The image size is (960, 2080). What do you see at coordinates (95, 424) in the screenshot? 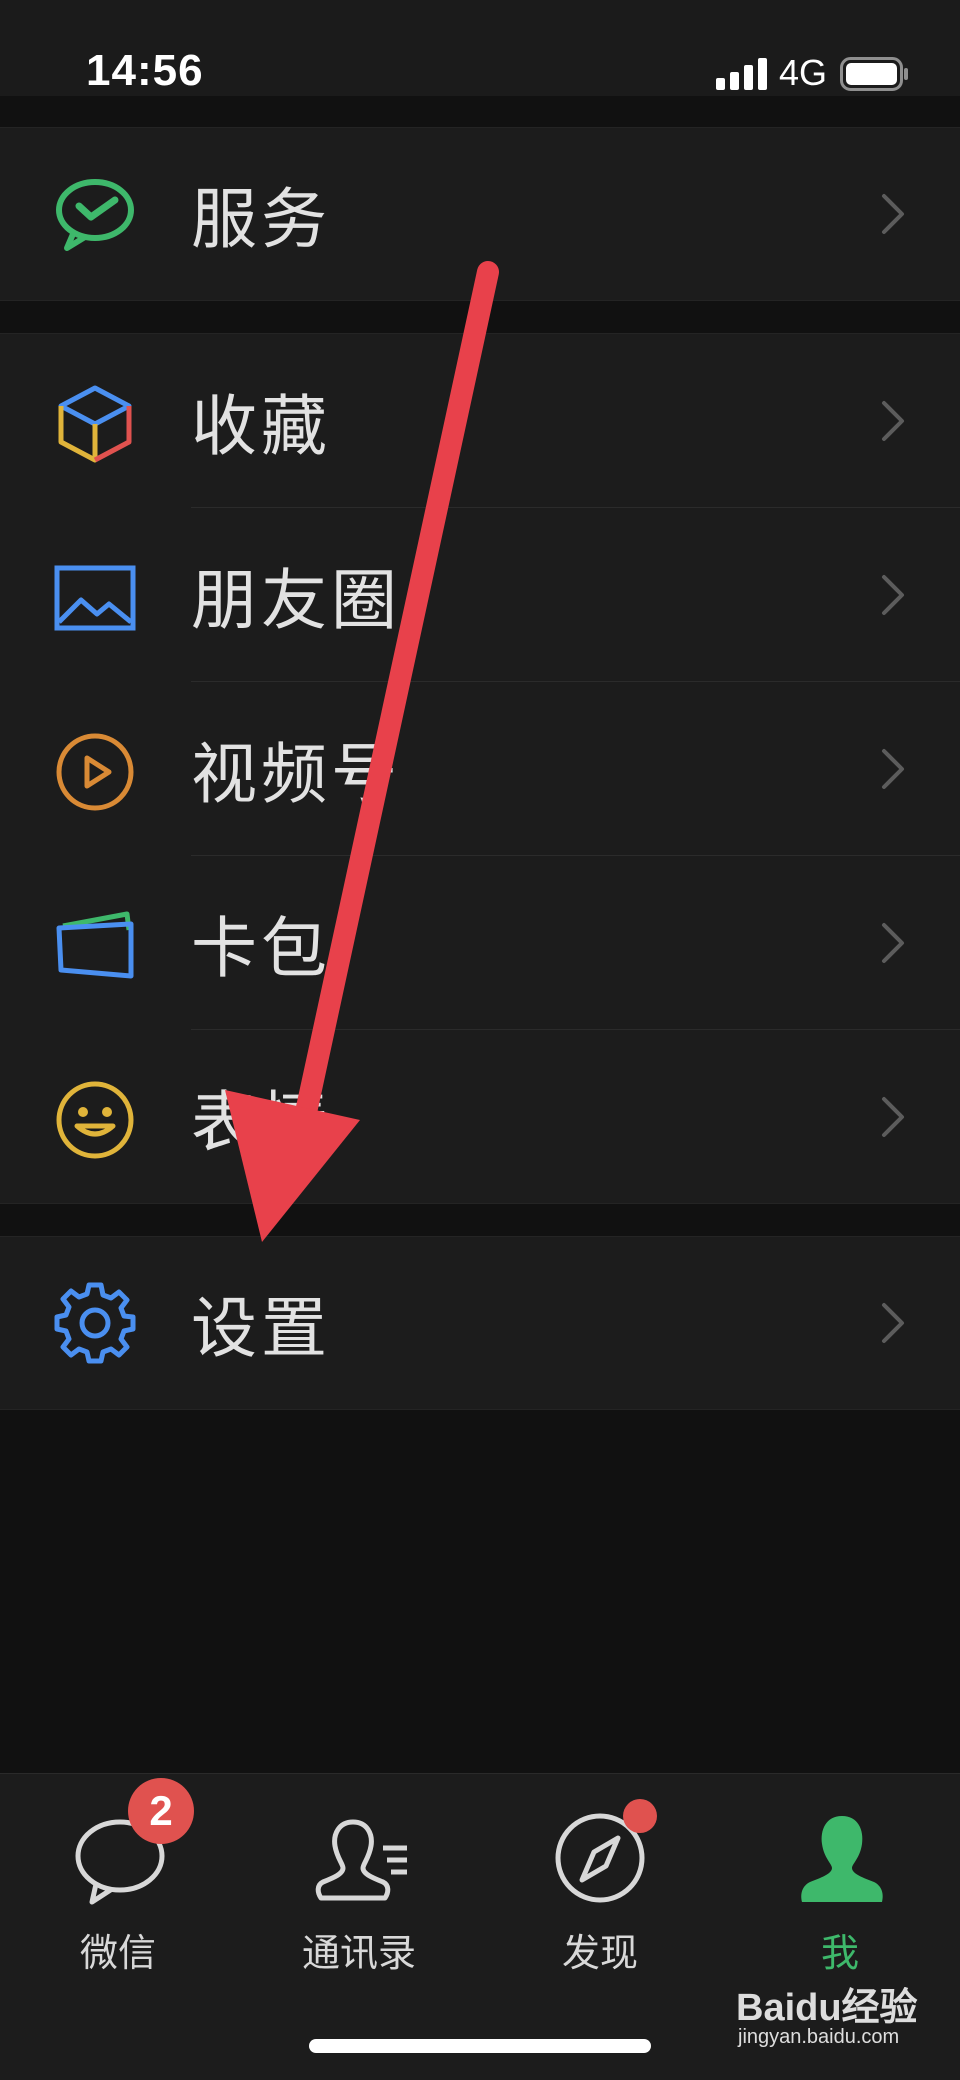
I see `cube-icon` at bounding box center [95, 424].